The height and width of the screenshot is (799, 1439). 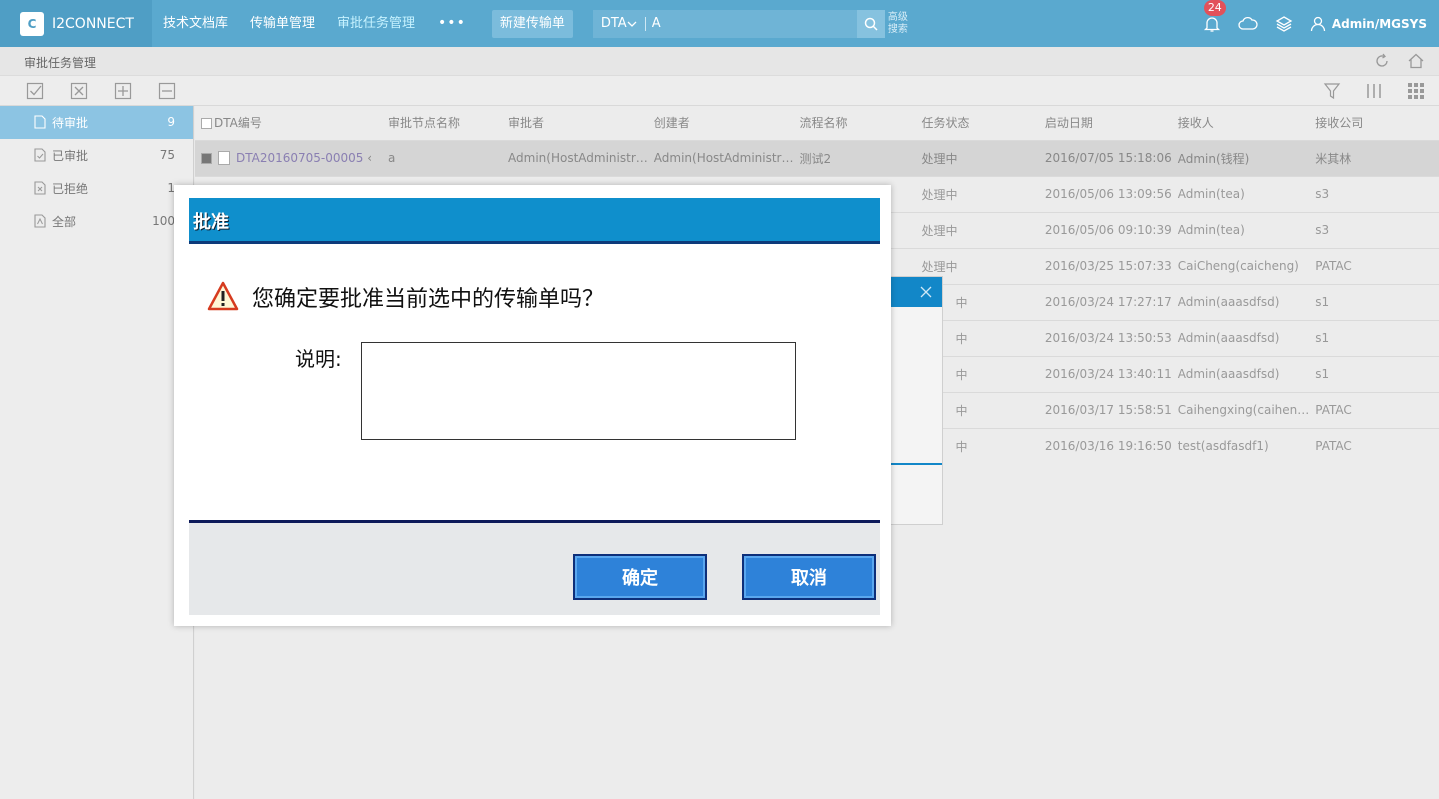 I want to click on sidebar-item-count: 75, so click(x=167, y=155).